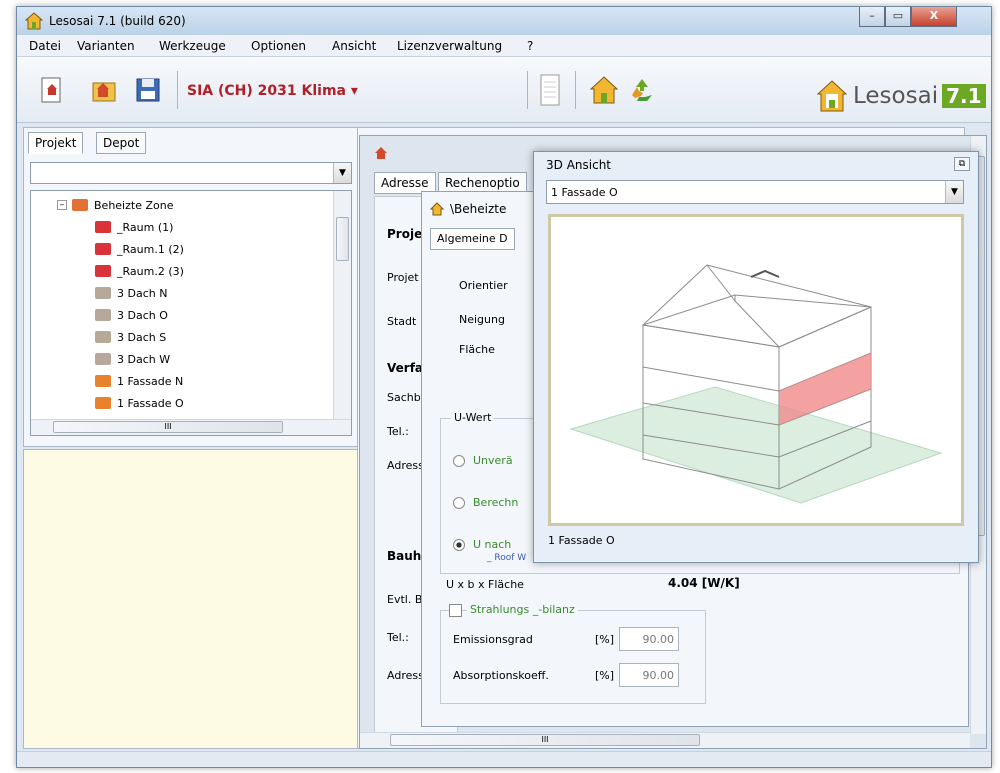  I want to click on strahlung-checkbox, so click(455, 610).